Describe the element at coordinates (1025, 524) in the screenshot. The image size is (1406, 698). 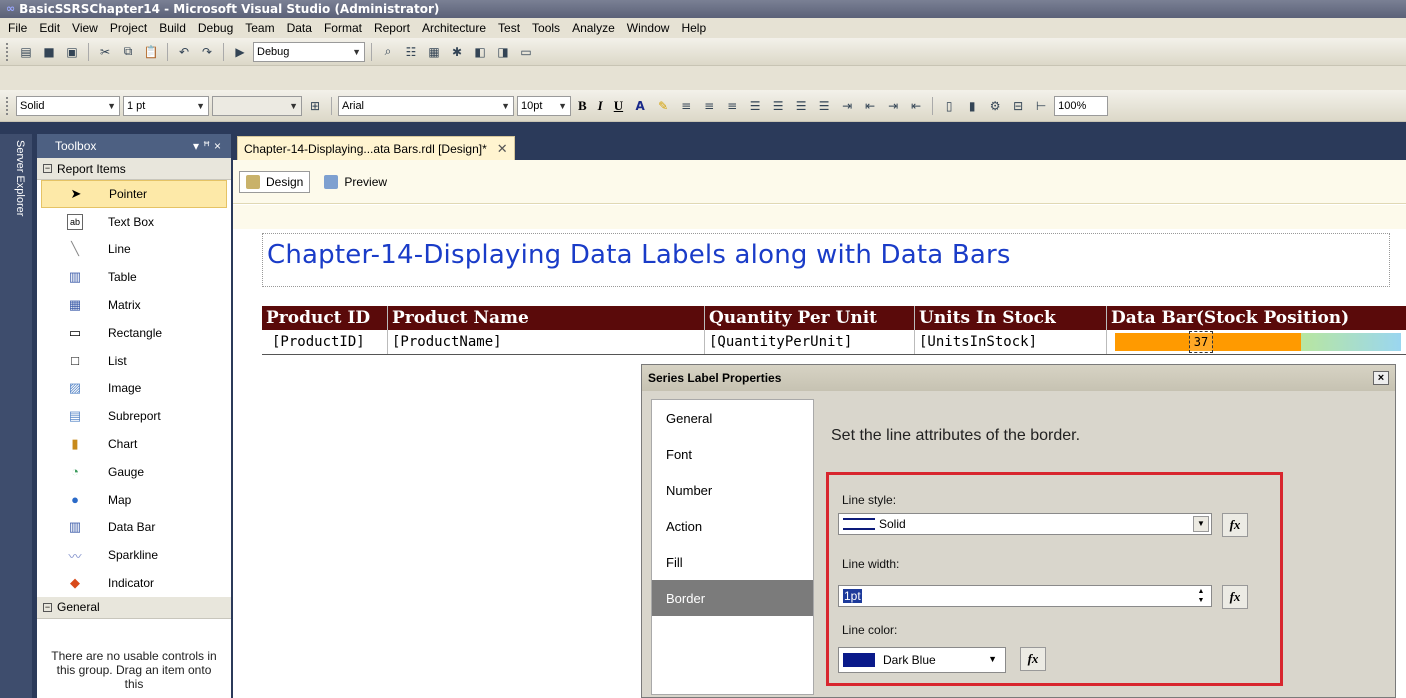
I see `line-style-dropdown: Solid ▼` at that location.